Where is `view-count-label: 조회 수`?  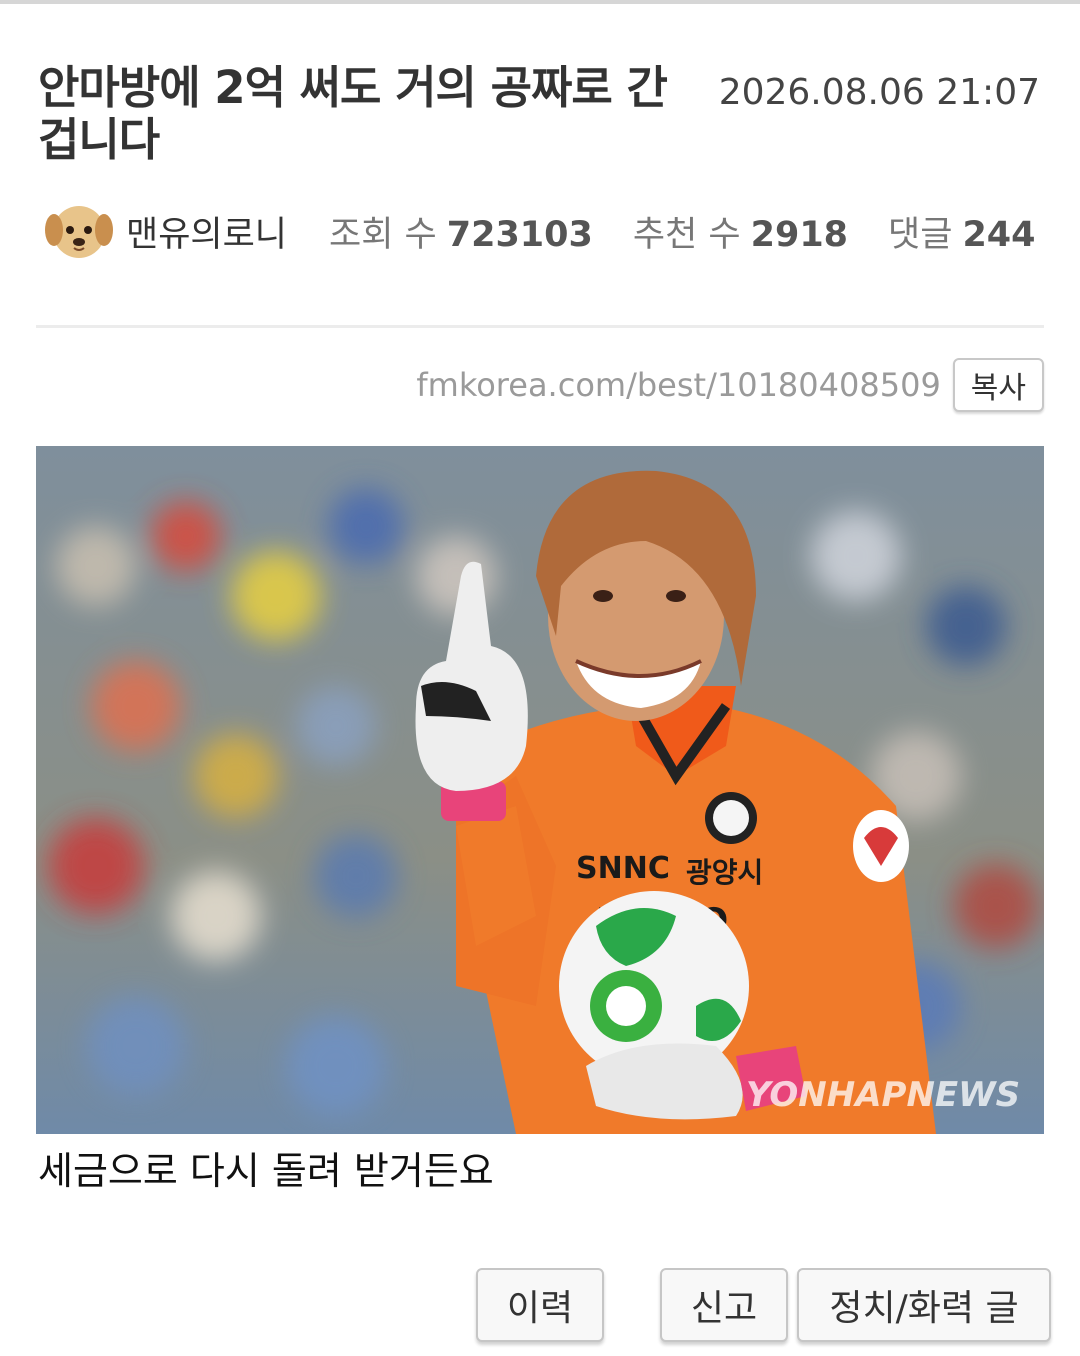
view-count-label: 조회 수 is located at coordinates (383, 234).